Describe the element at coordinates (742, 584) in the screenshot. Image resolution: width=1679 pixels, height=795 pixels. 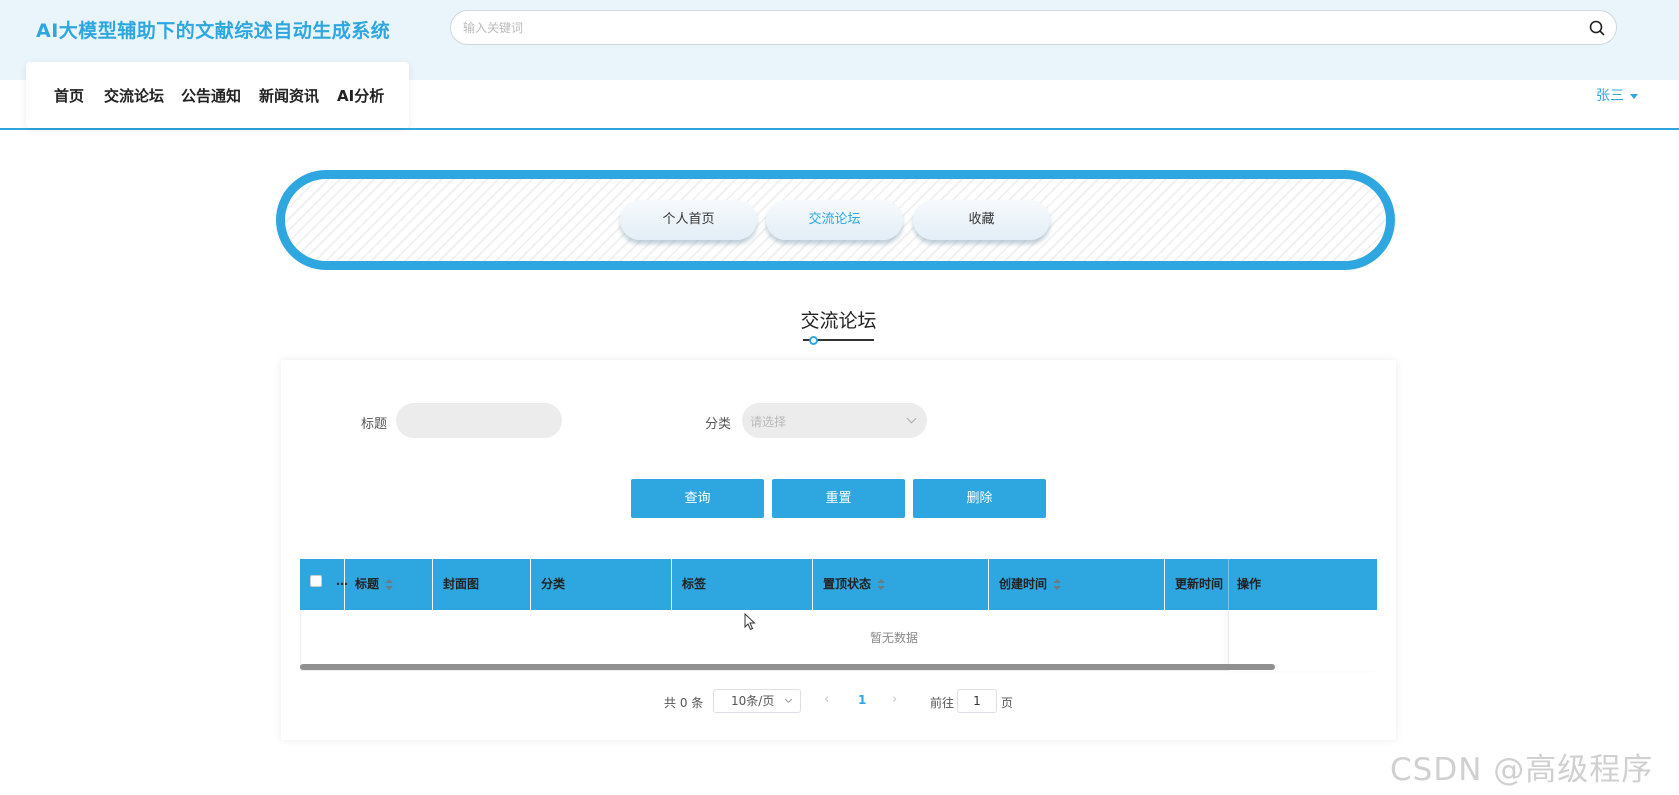
I see `column-header-tags: 标签` at that location.